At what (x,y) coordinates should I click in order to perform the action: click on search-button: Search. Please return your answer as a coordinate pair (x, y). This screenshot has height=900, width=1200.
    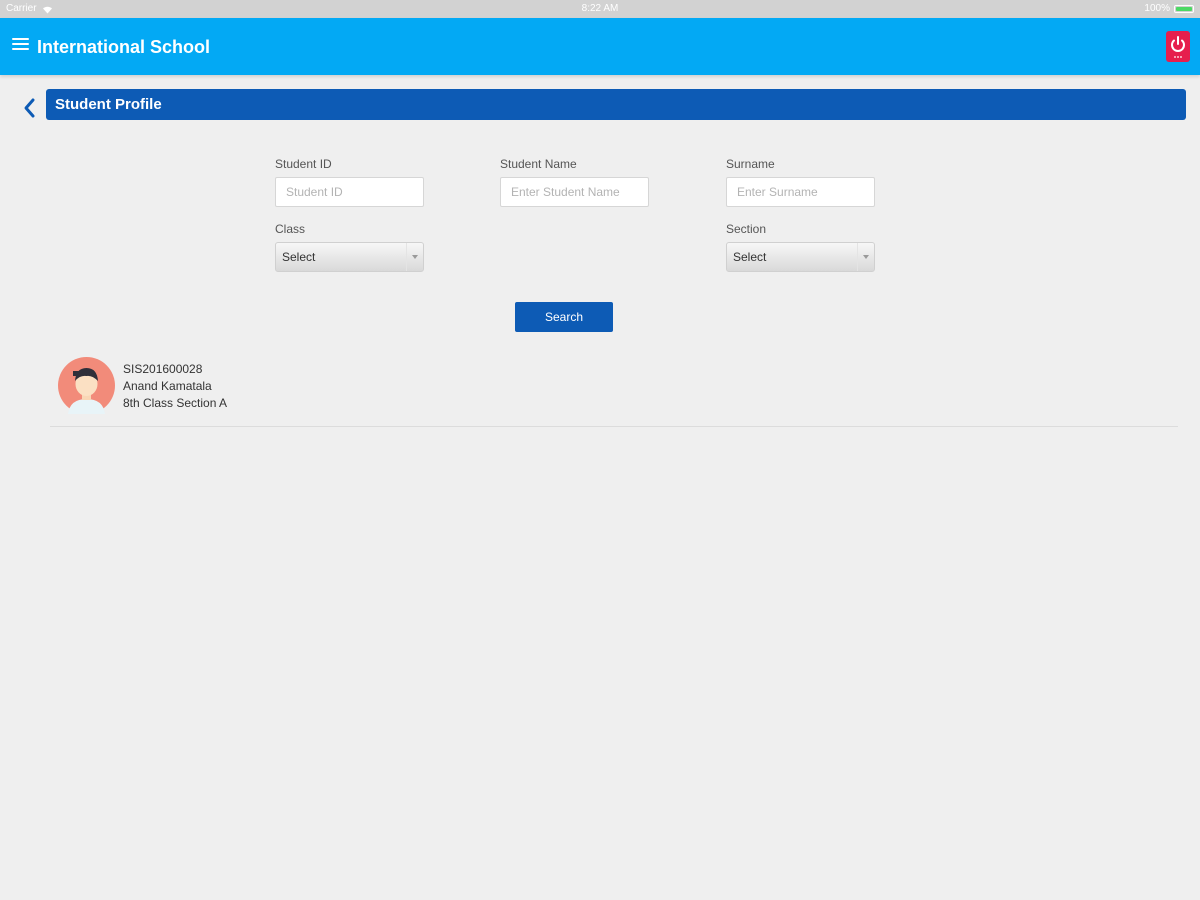
    Looking at the image, I should click on (564, 317).